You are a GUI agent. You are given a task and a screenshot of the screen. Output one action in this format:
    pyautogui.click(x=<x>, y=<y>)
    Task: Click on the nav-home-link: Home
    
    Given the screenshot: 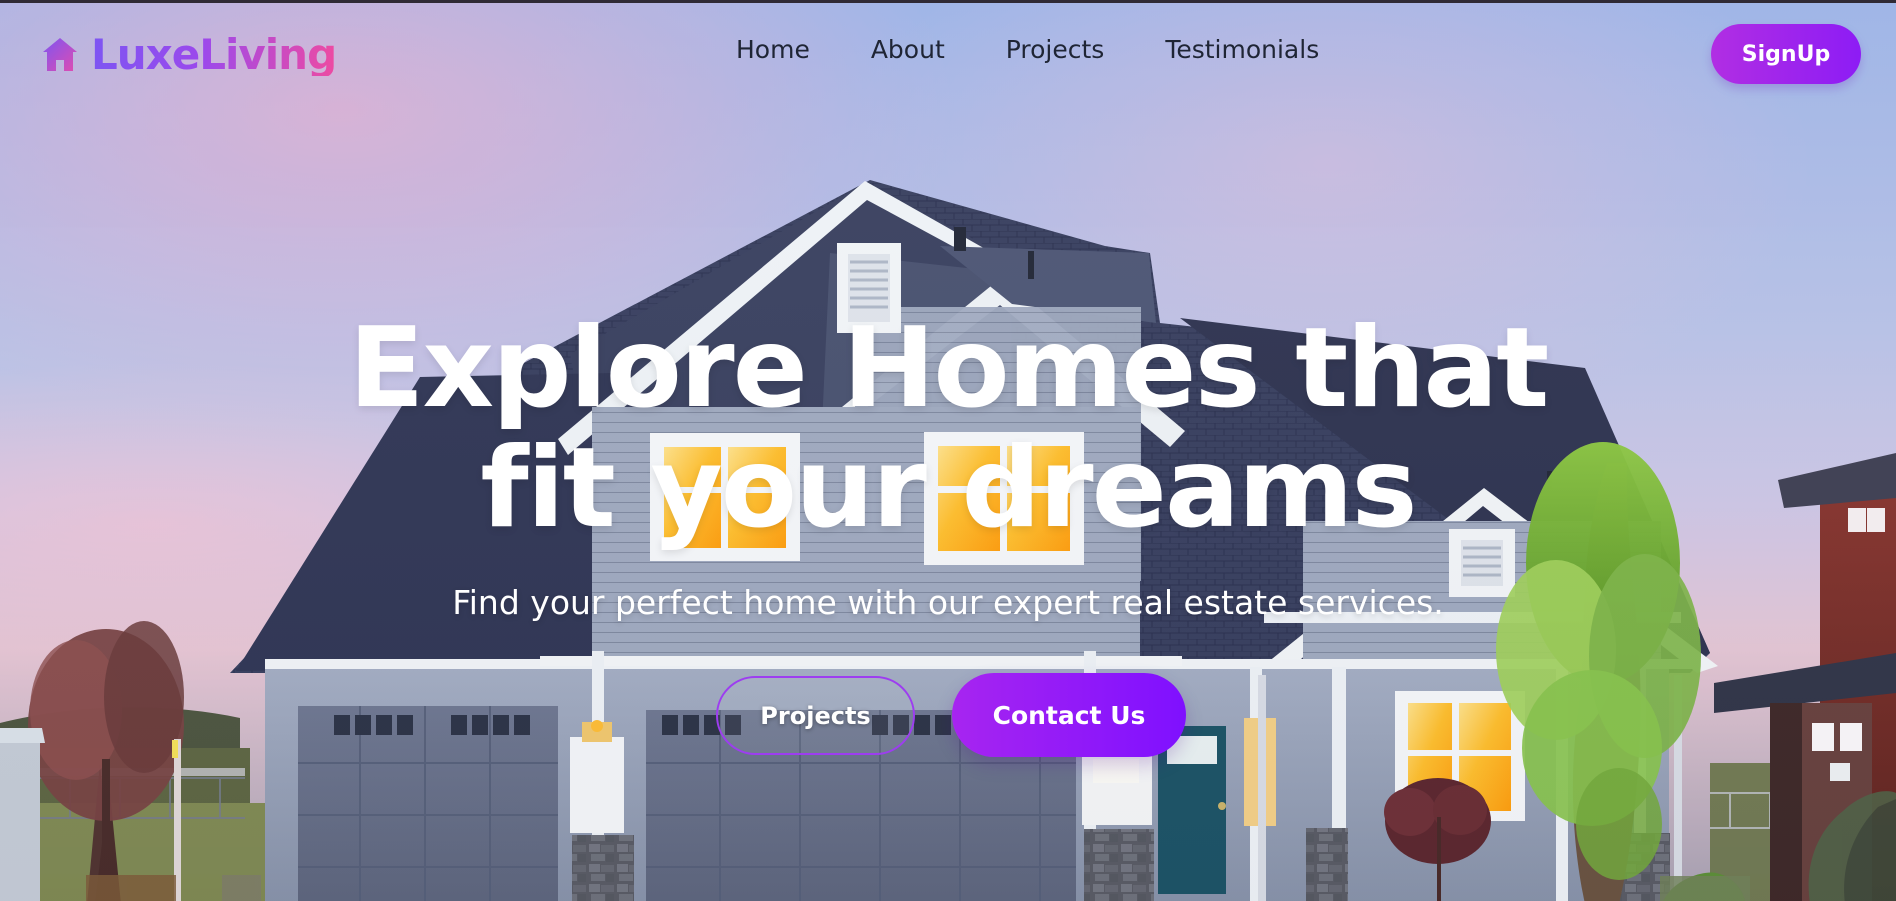 What is the action you would take?
    pyautogui.click(x=773, y=49)
    